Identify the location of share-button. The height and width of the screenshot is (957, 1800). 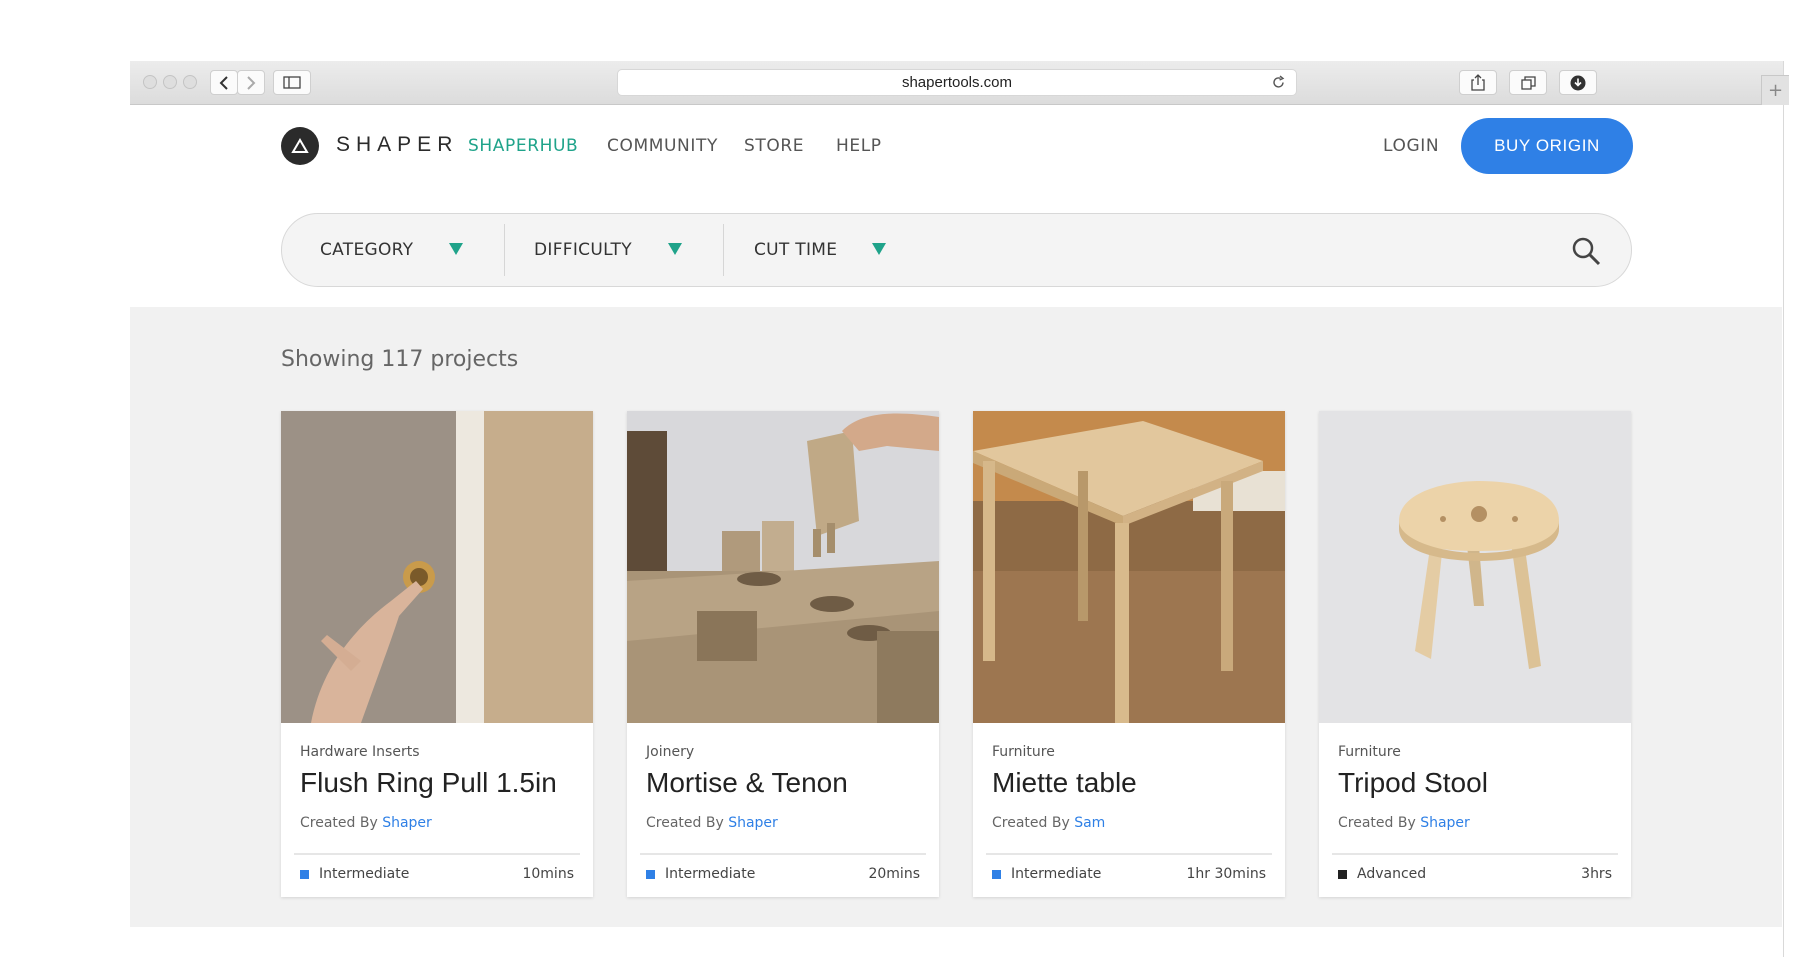
(1478, 82).